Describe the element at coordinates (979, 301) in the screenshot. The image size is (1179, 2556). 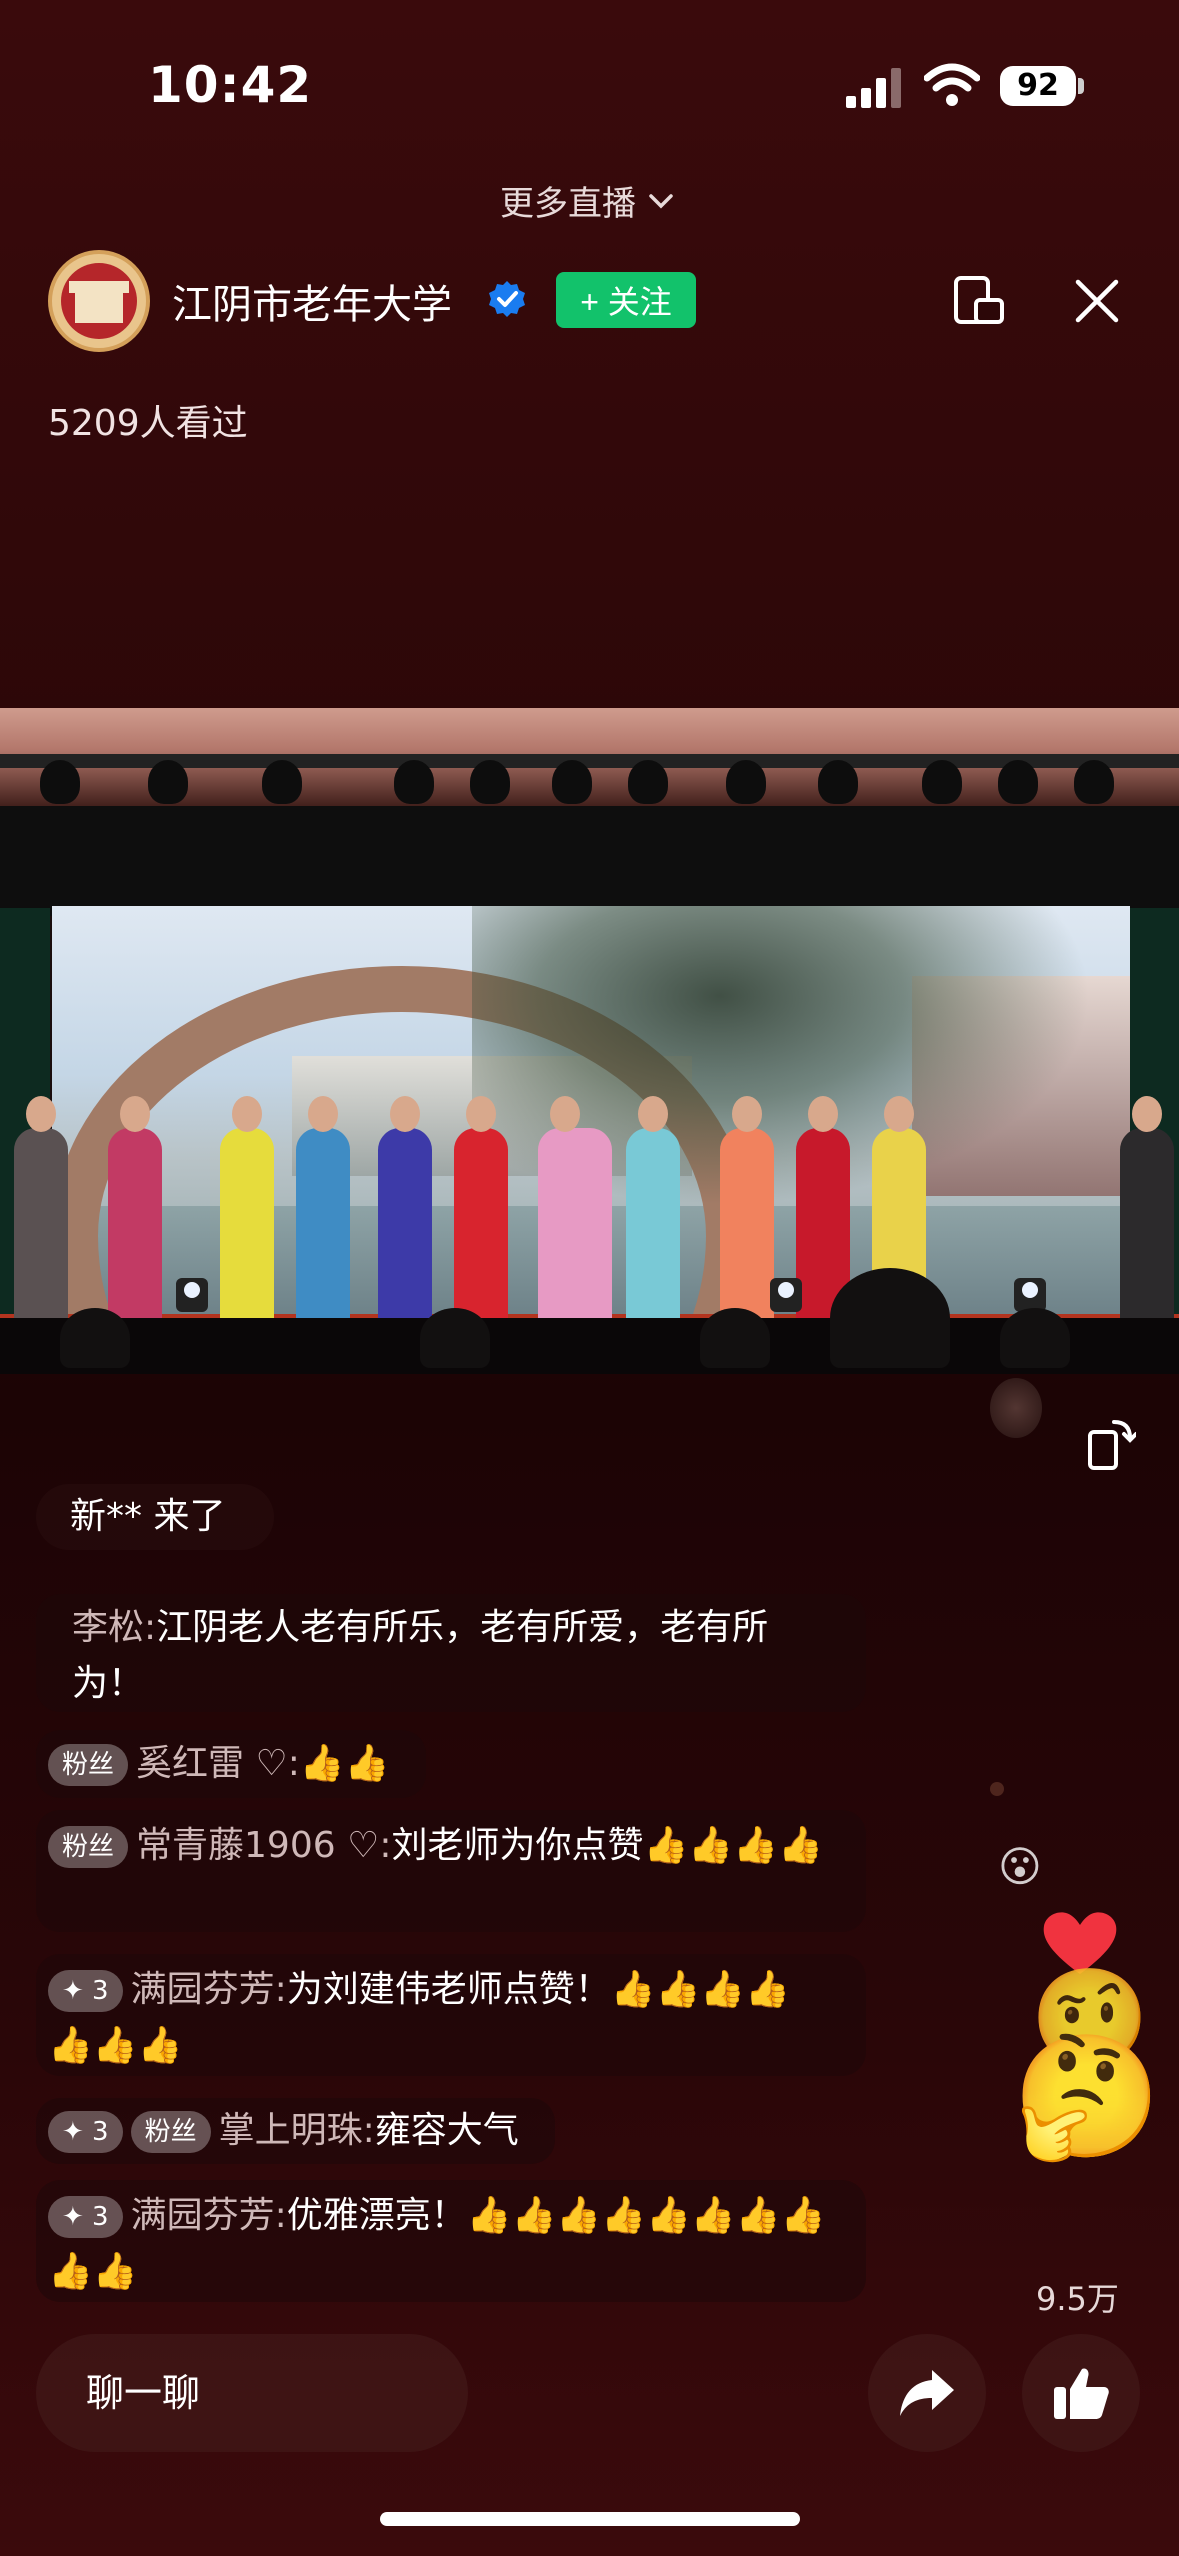
I see `cast-icon` at that location.